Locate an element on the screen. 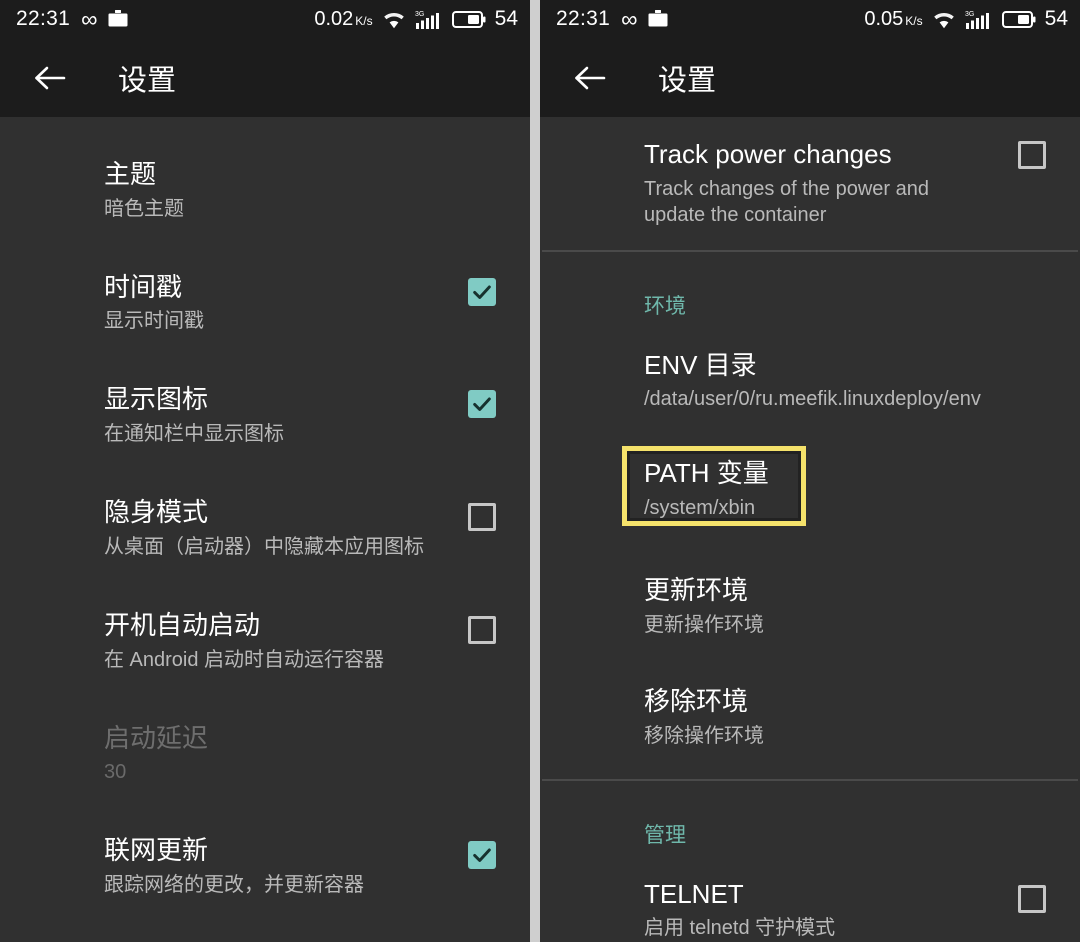 This screenshot has width=1080, height=942. list-item-title: 隐身模式 is located at coordinates (156, 512).